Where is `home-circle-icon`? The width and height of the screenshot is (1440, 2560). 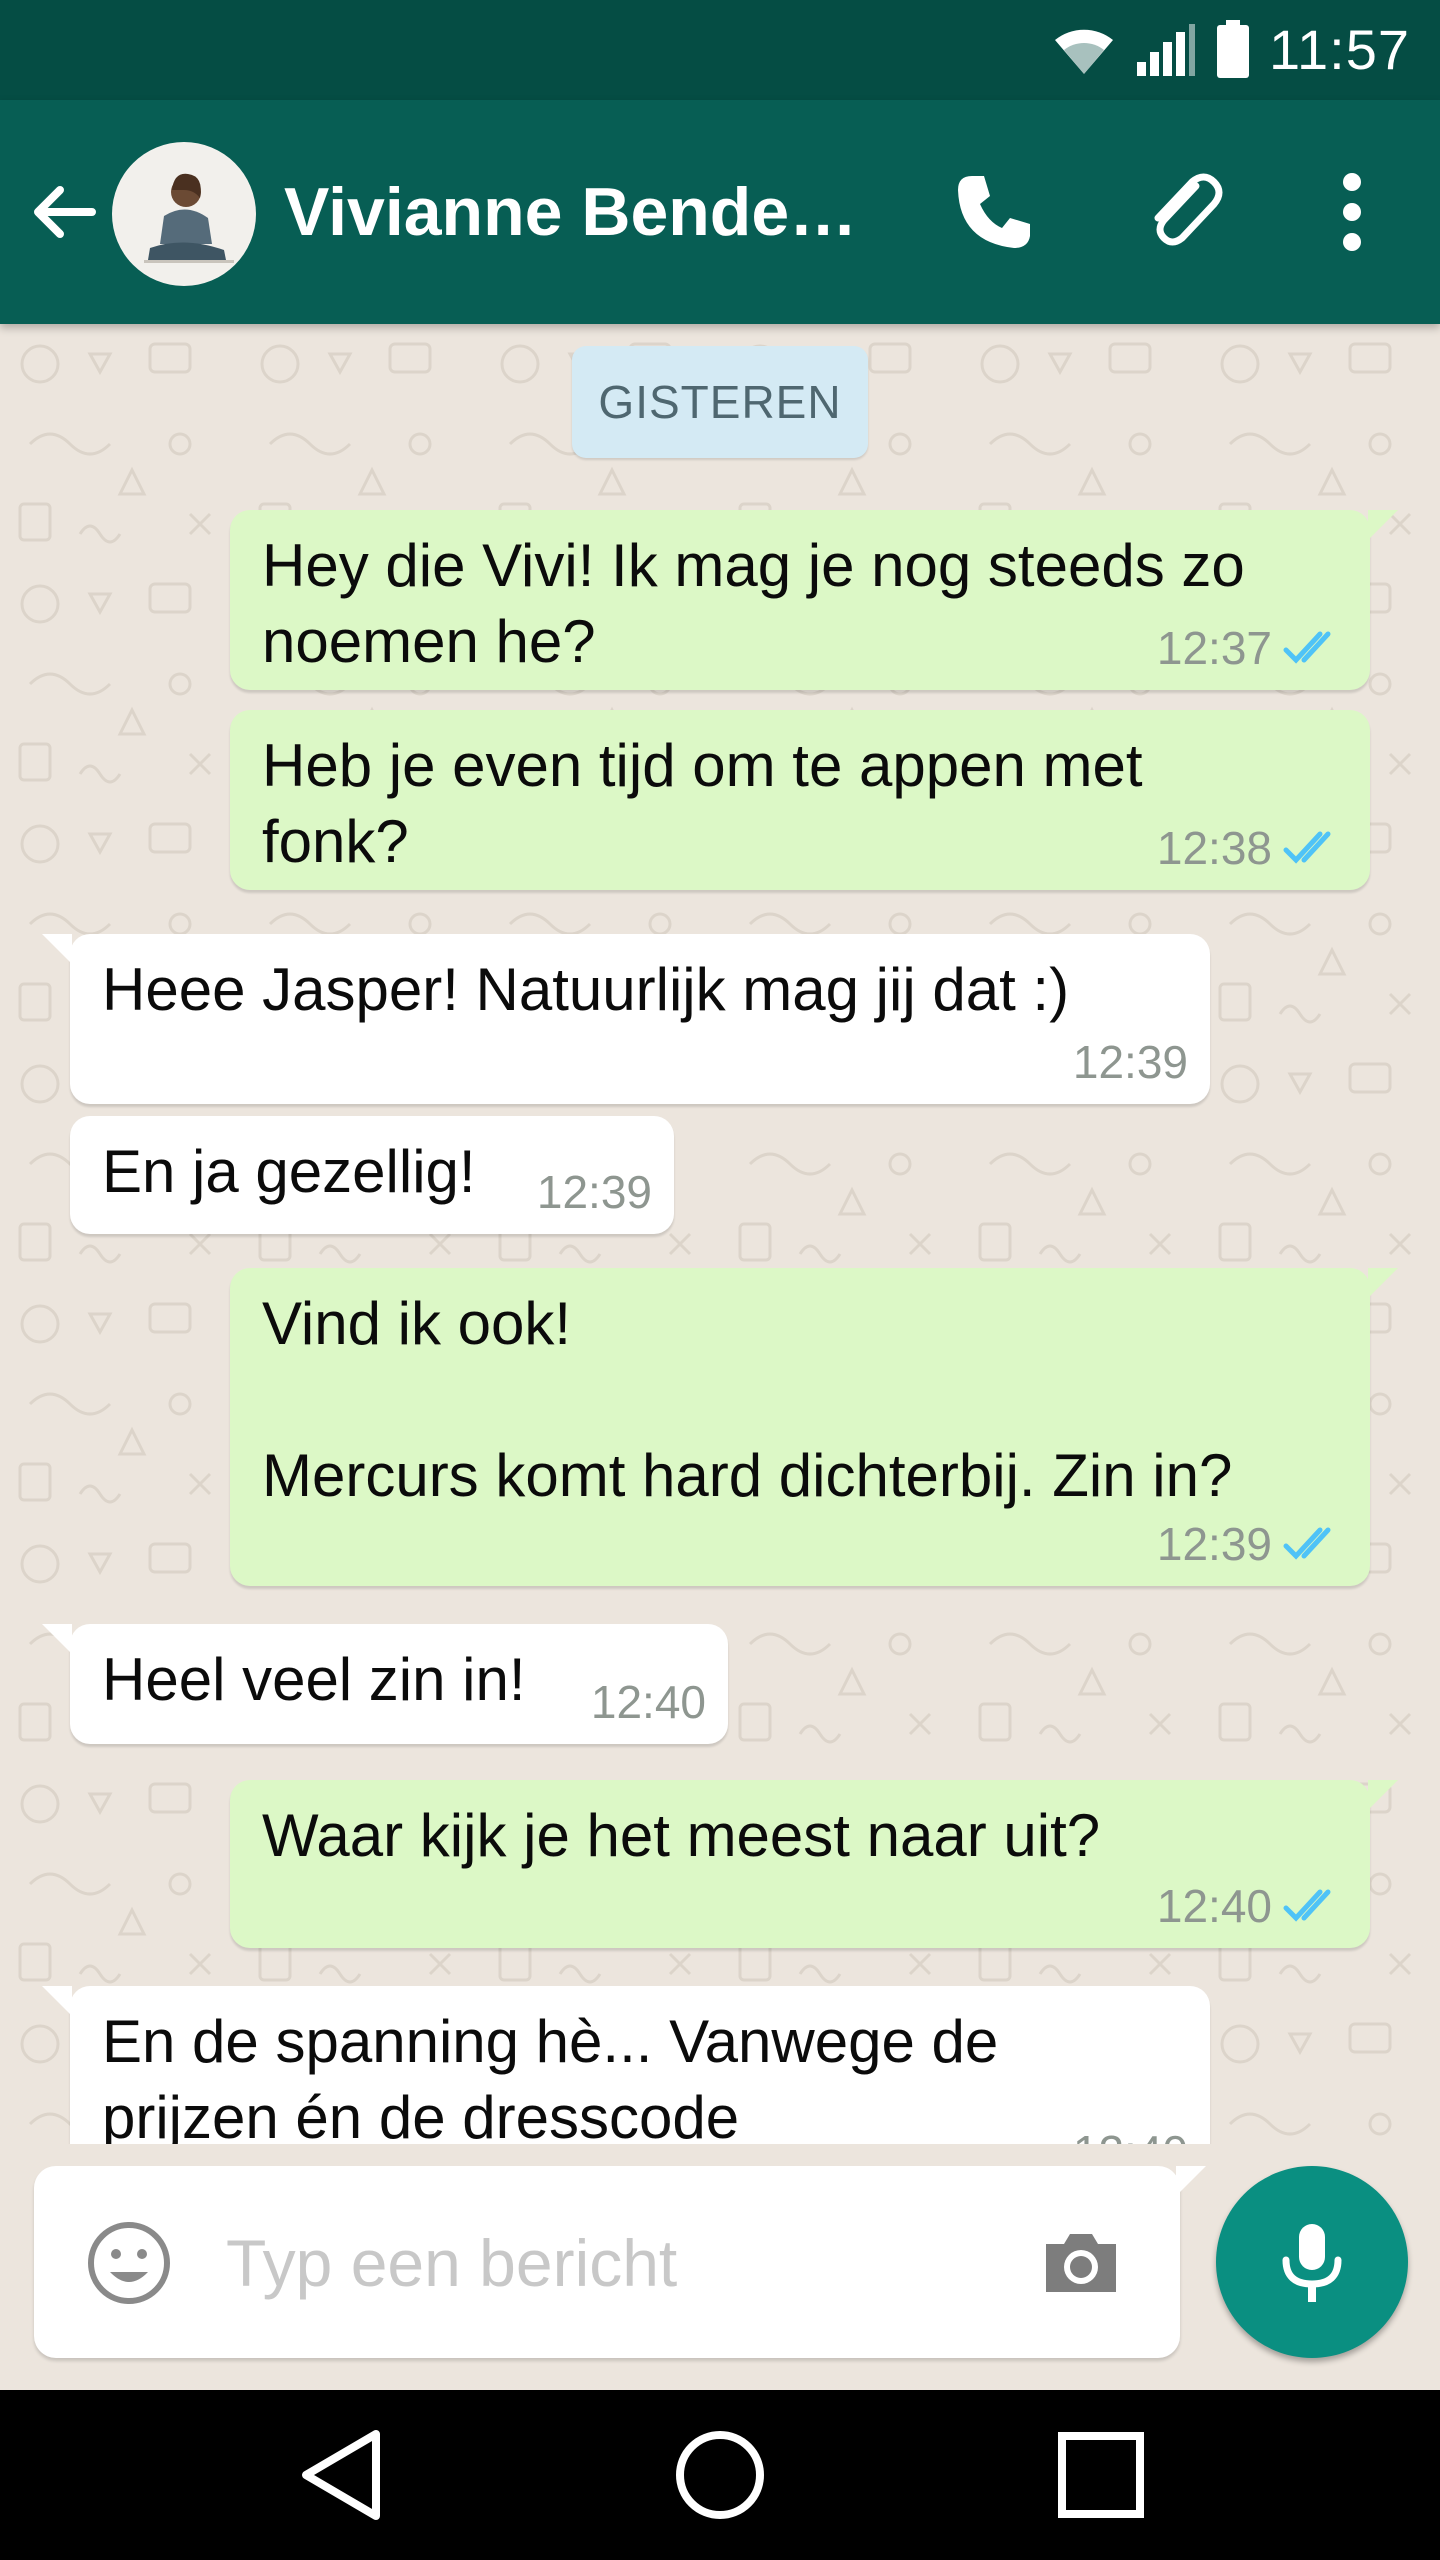
home-circle-icon is located at coordinates (720, 2475).